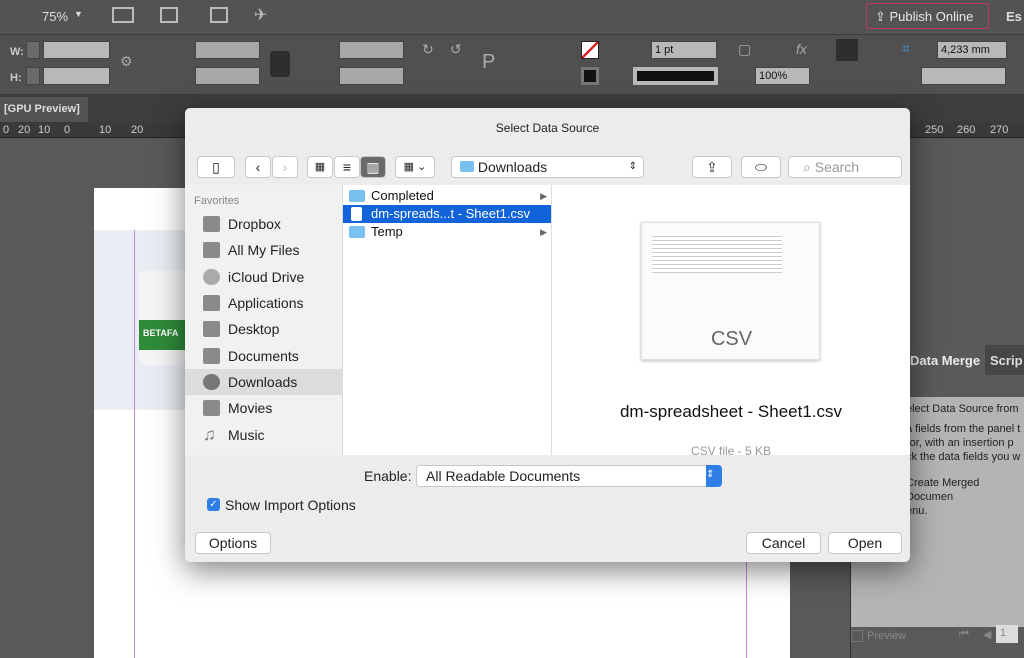 This screenshot has width=1024, height=658. Describe the element at coordinates (447, 196) in the screenshot. I see `list-item: Completed ▶` at that location.